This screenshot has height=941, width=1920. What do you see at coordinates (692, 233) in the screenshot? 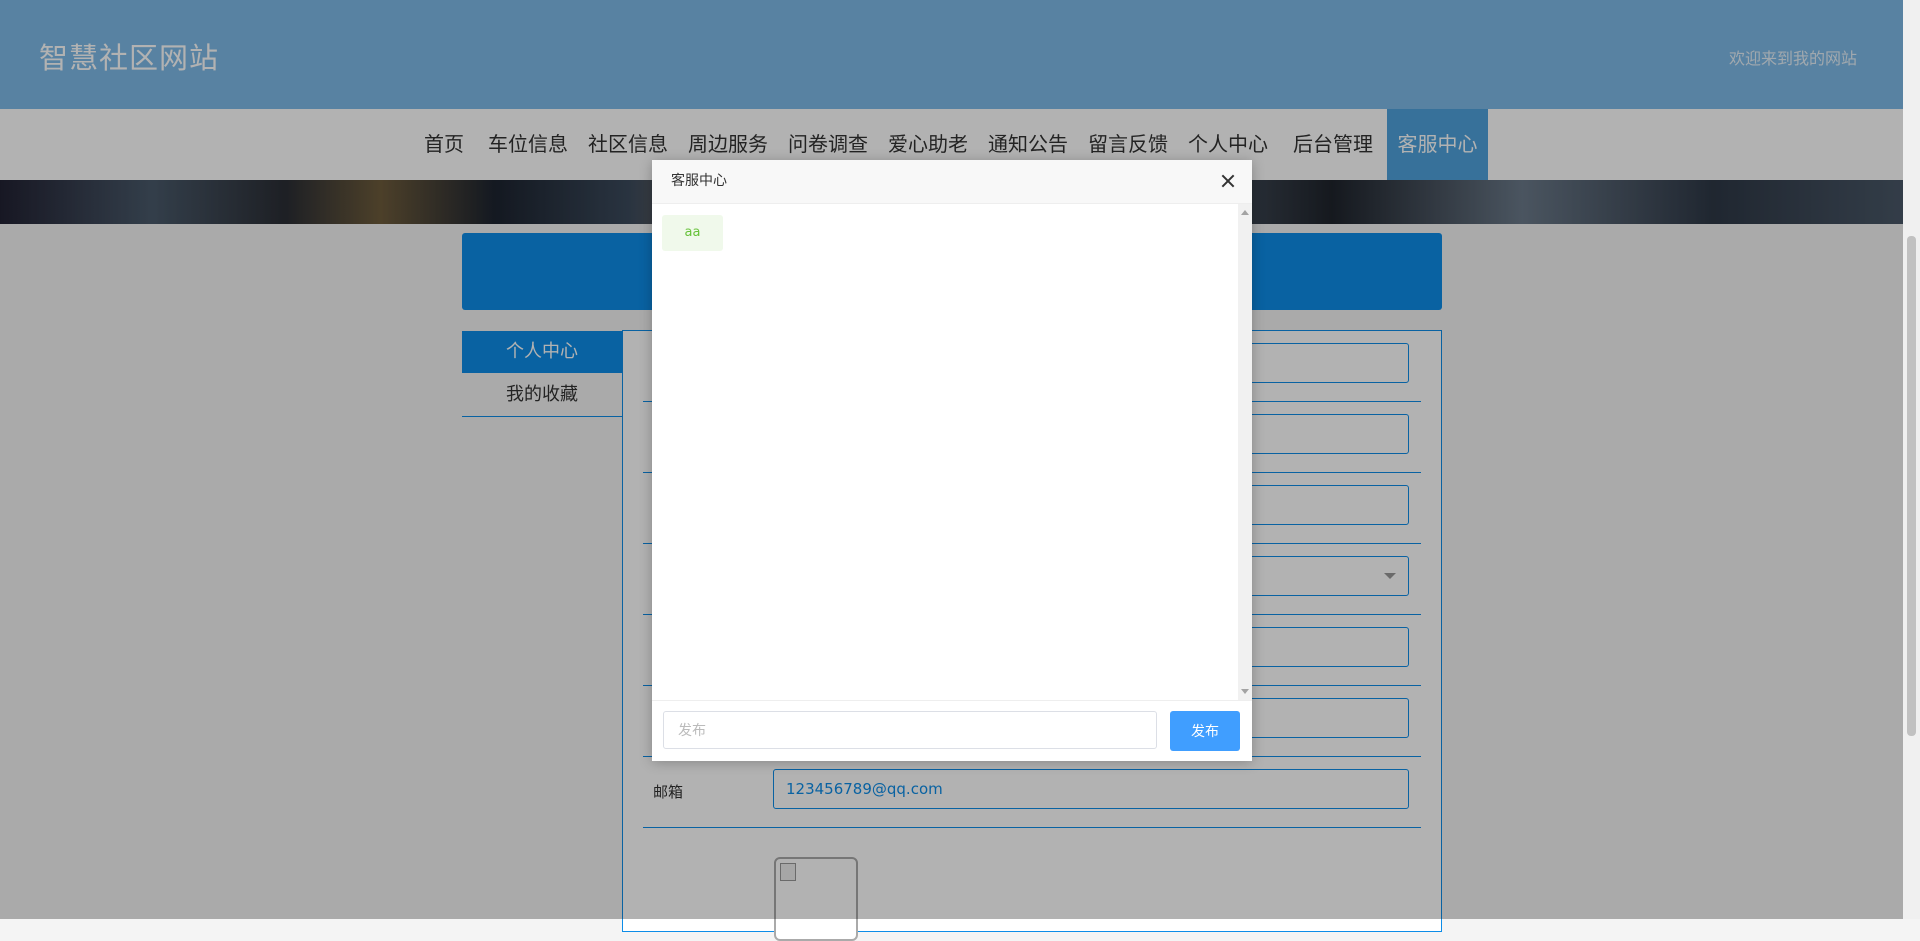
I see `chat-message: aa` at bounding box center [692, 233].